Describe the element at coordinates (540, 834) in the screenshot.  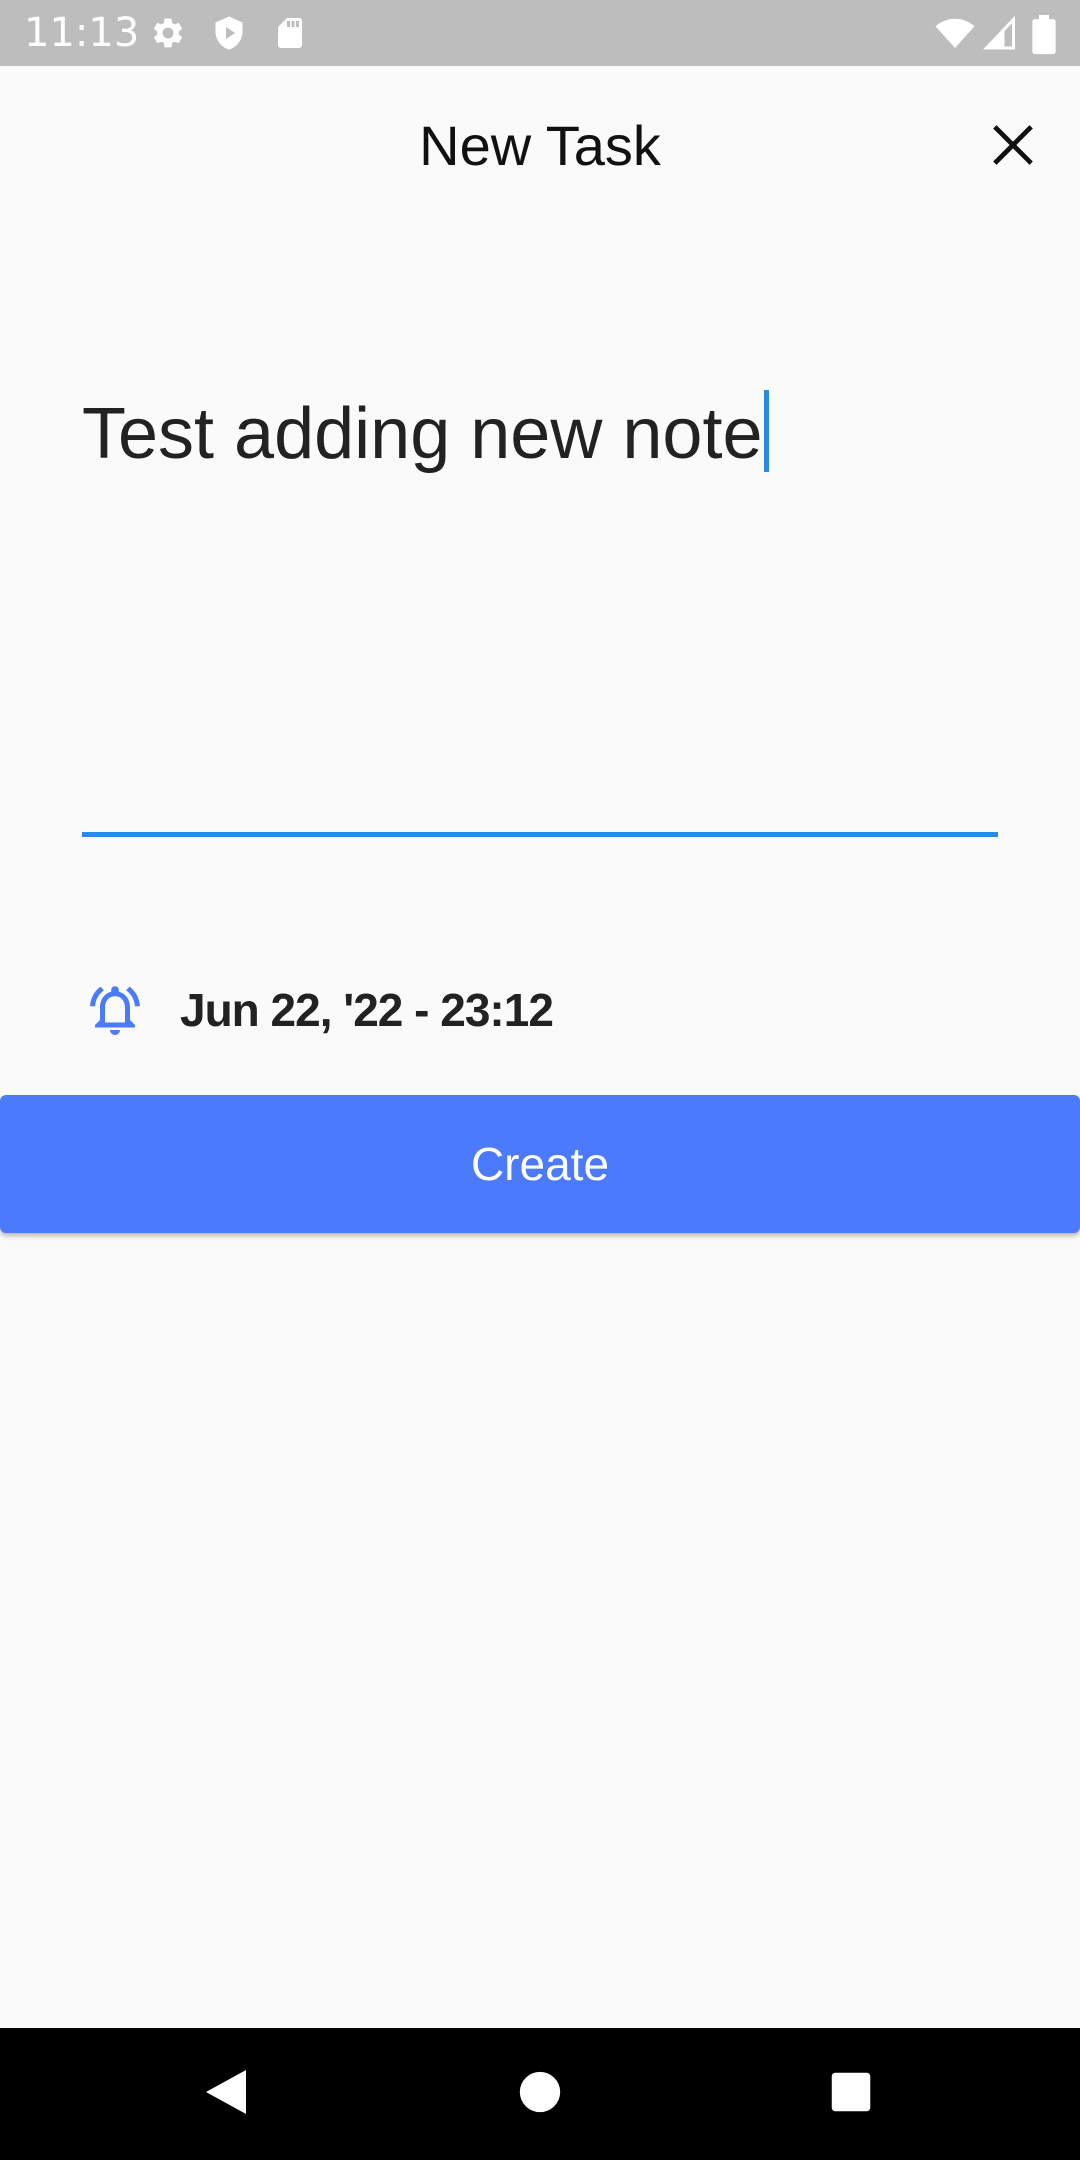
I see `task-input-underline` at that location.